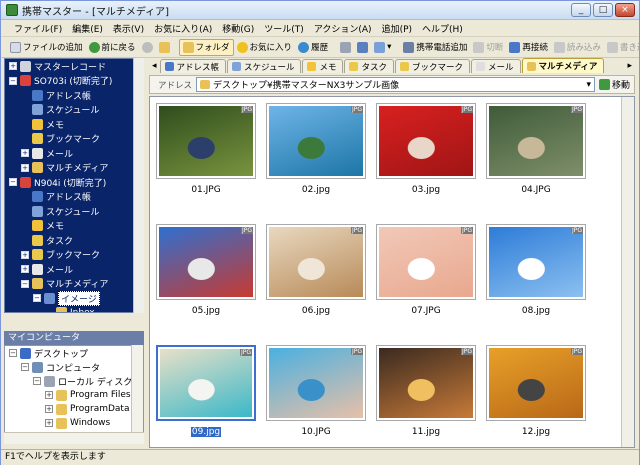  What do you see at coordinates (313, 47) in the screenshot?
I see `history-button: 履歴` at bounding box center [313, 47].